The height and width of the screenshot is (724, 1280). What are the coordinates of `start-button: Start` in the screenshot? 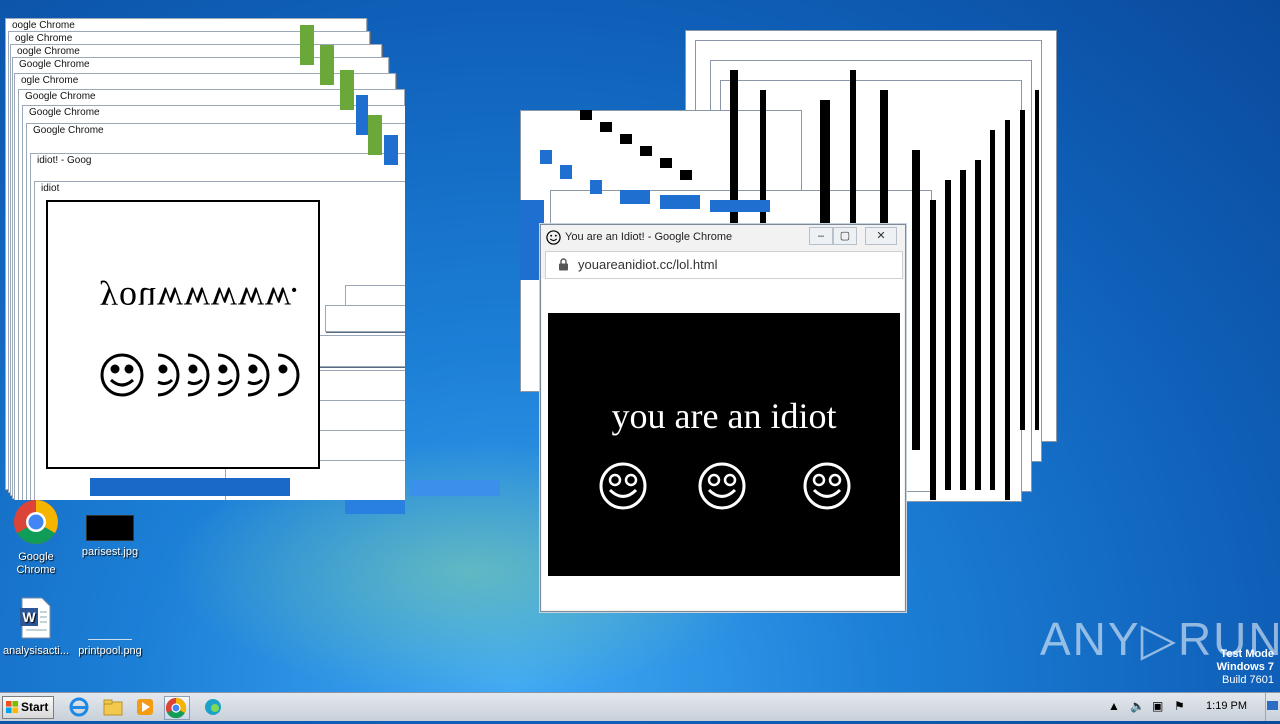 It's located at (28, 707).